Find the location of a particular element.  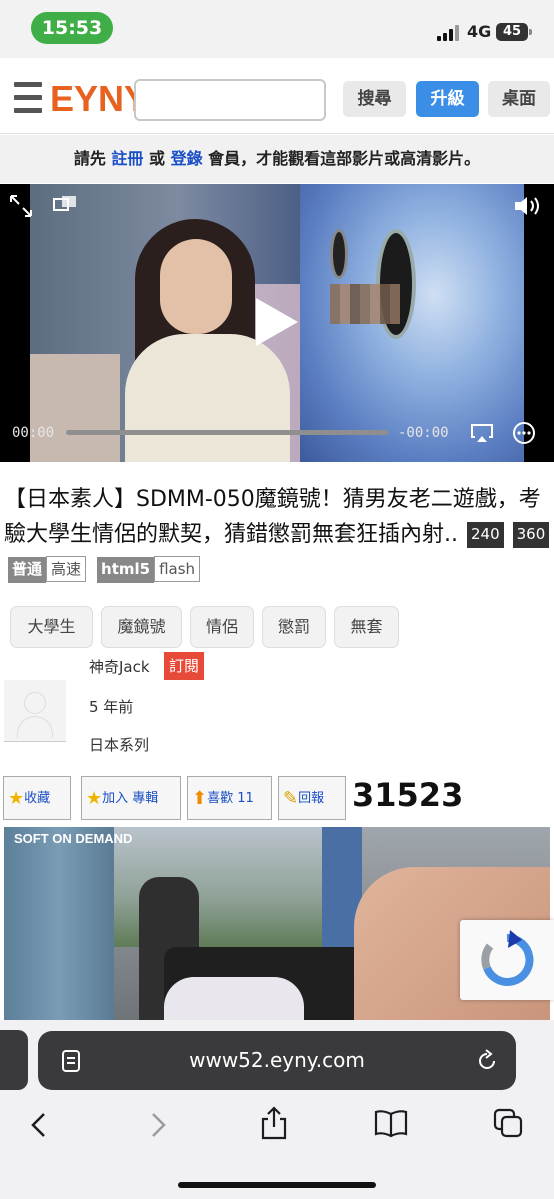

back-icon is located at coordinates (39, 1125).